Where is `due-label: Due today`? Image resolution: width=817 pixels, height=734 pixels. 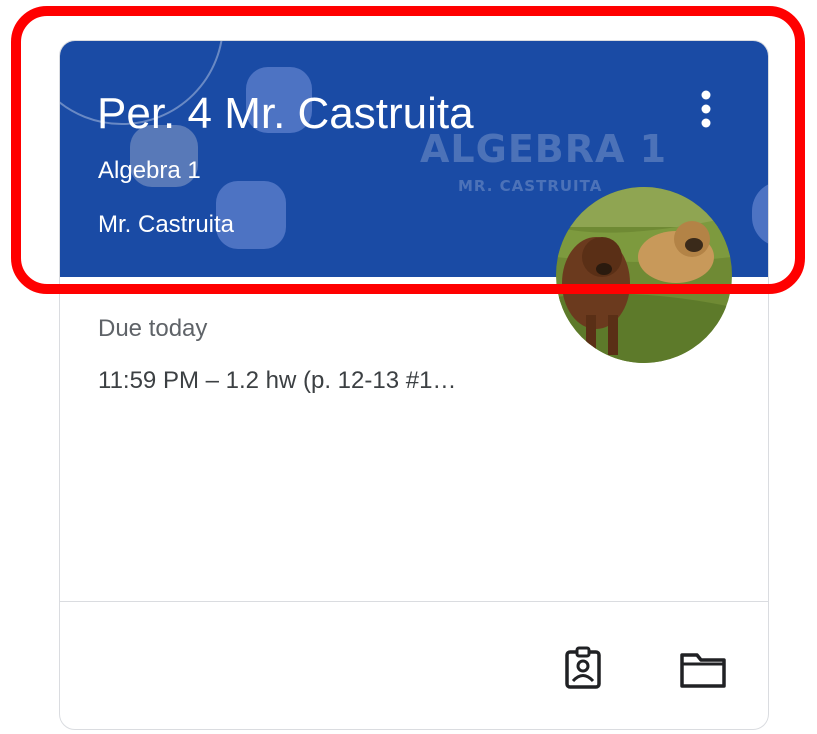
due-label: Due today is located at coordinates (153, 328).